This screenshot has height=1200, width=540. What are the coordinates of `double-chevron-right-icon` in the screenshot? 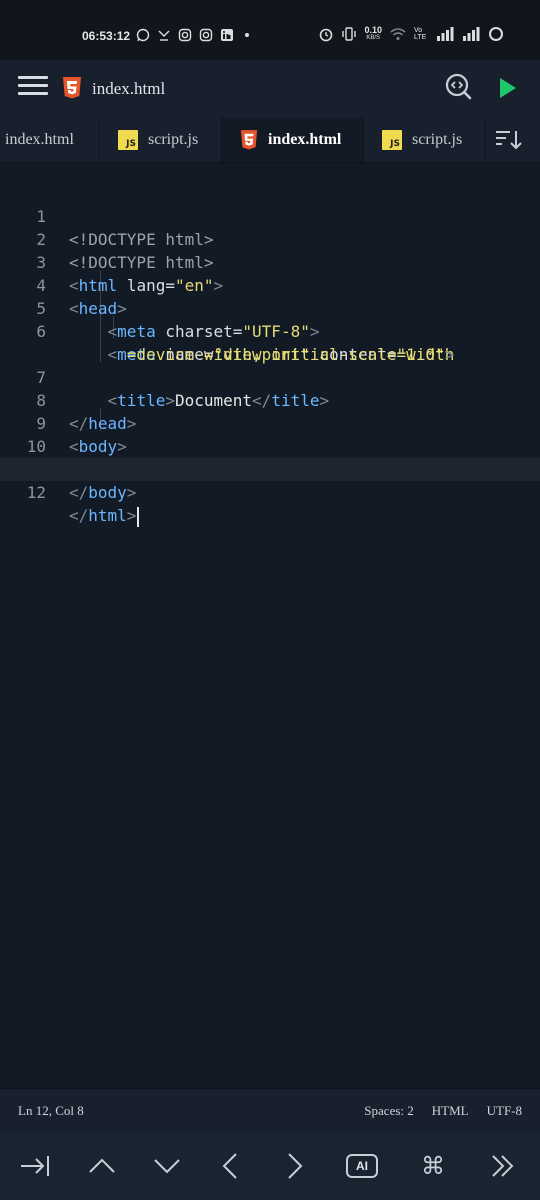 It's located at (503, 1166).